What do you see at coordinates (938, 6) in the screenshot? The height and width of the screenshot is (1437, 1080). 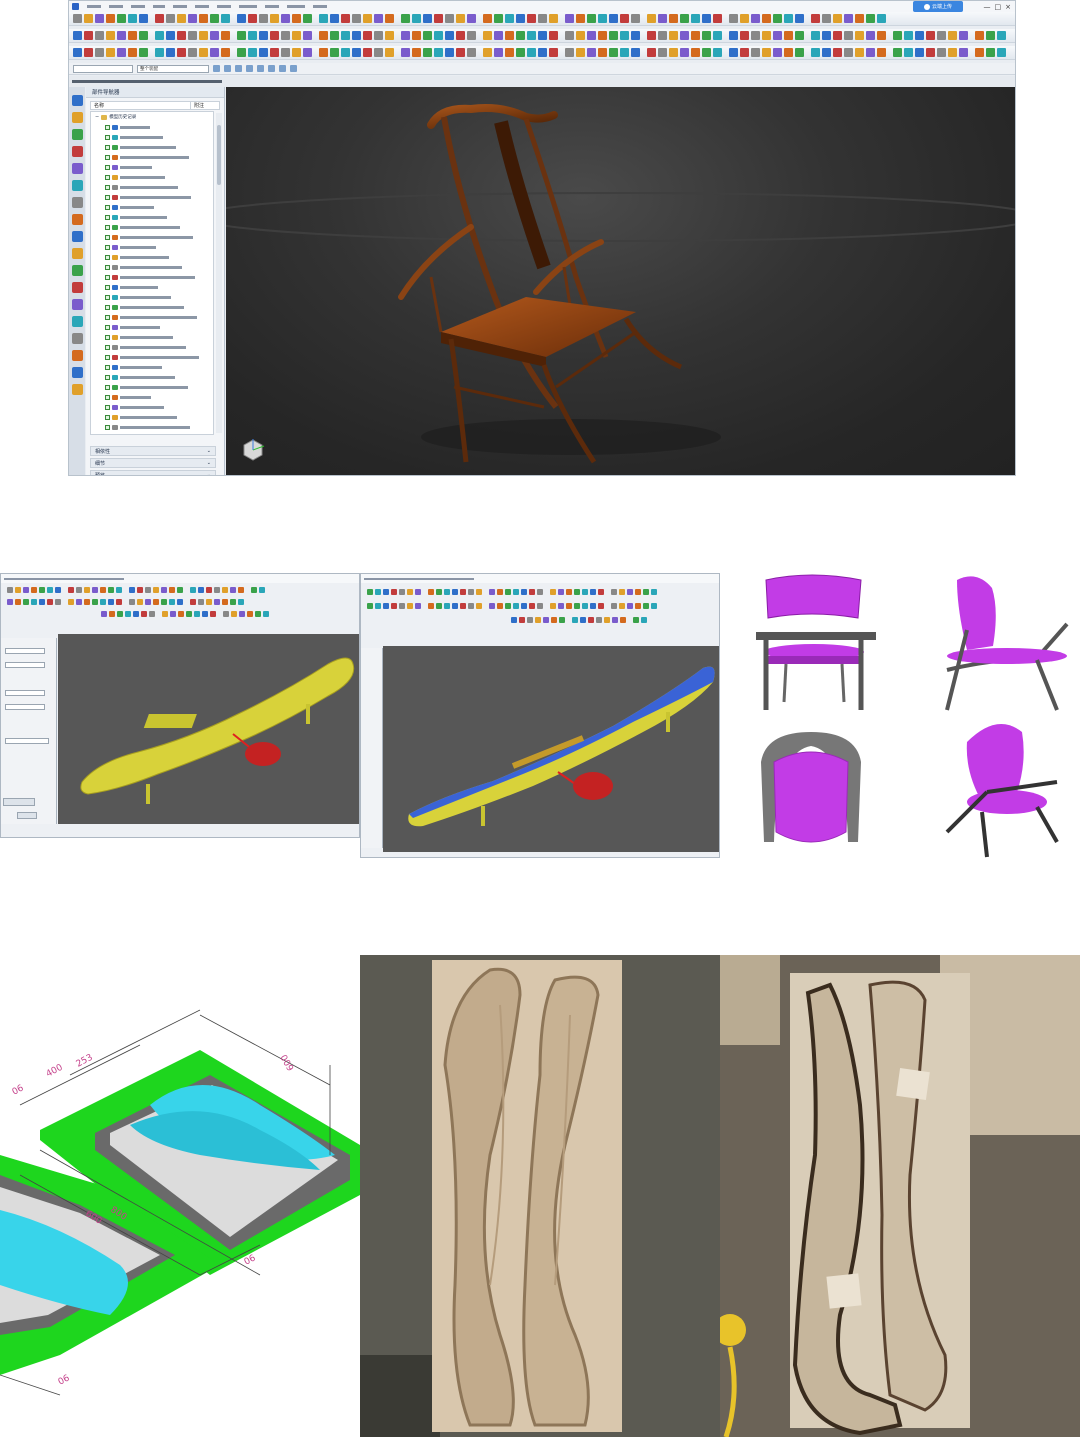 I see `cloud-upload-button: 云端上传` at bounding box center [938, 6].